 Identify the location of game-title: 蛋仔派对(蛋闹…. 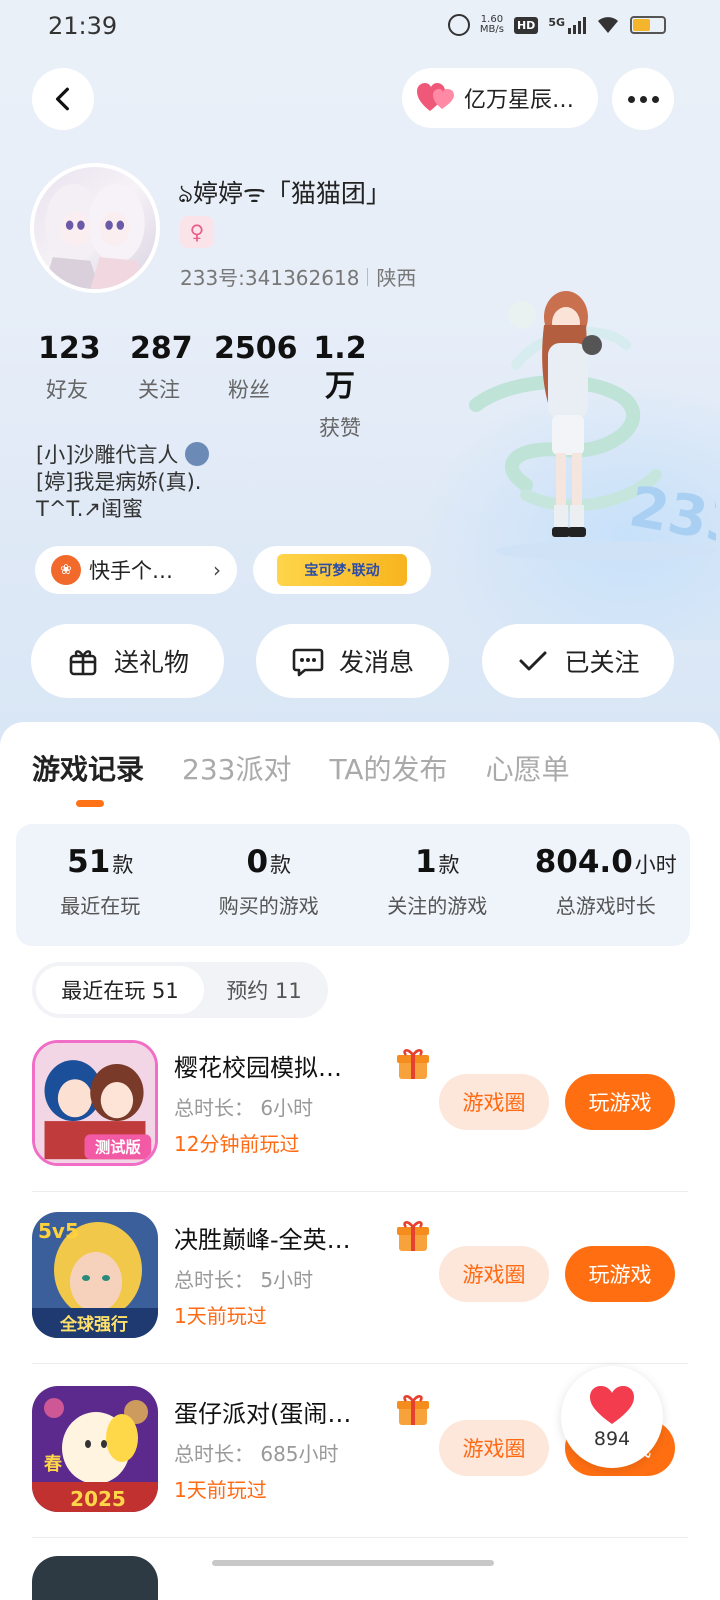
(263, 1414).